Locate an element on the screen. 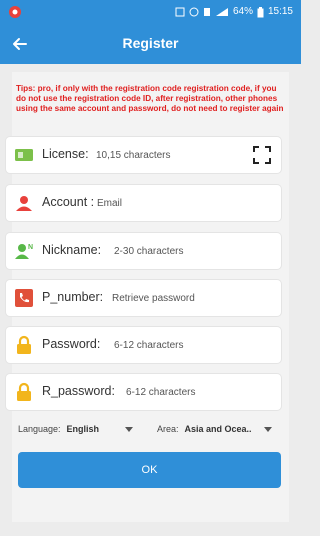 The width and height of the screenshot is (320, 536). language-label: Language: is located at coordinates (39, 429).